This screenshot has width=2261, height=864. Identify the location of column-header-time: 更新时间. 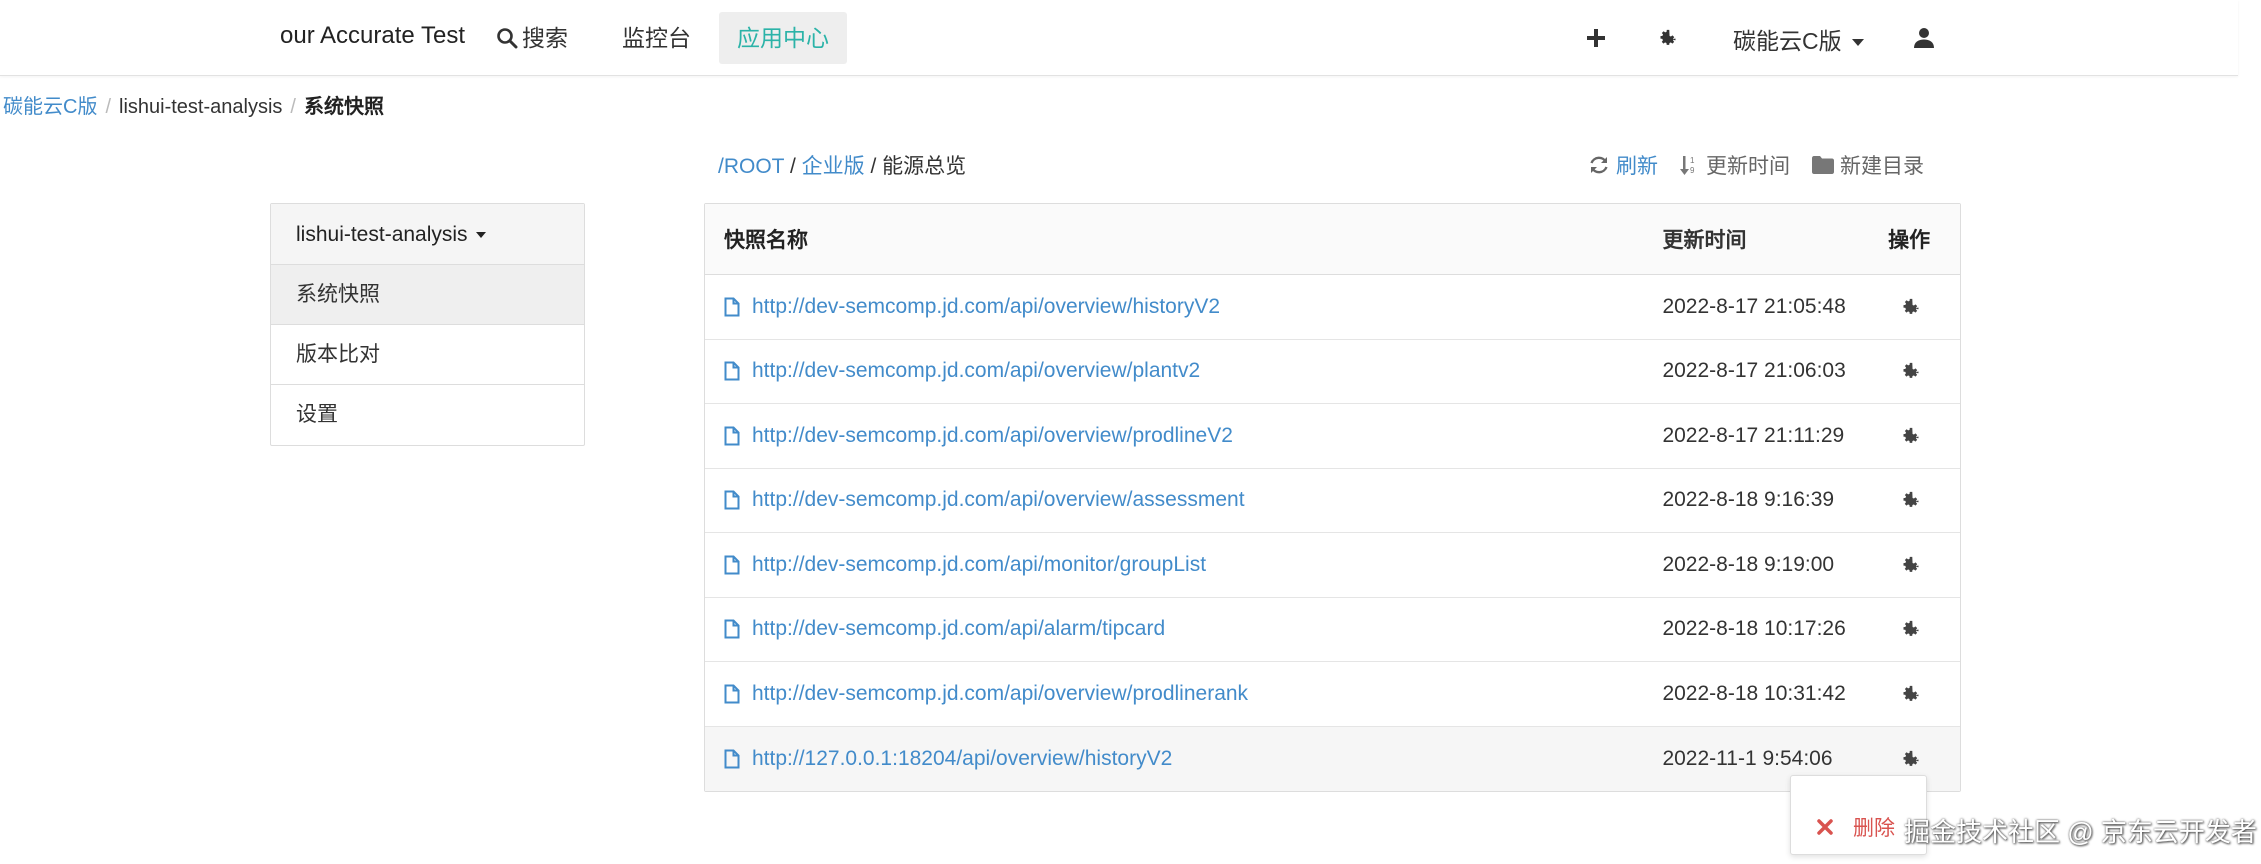
(1704, 240).